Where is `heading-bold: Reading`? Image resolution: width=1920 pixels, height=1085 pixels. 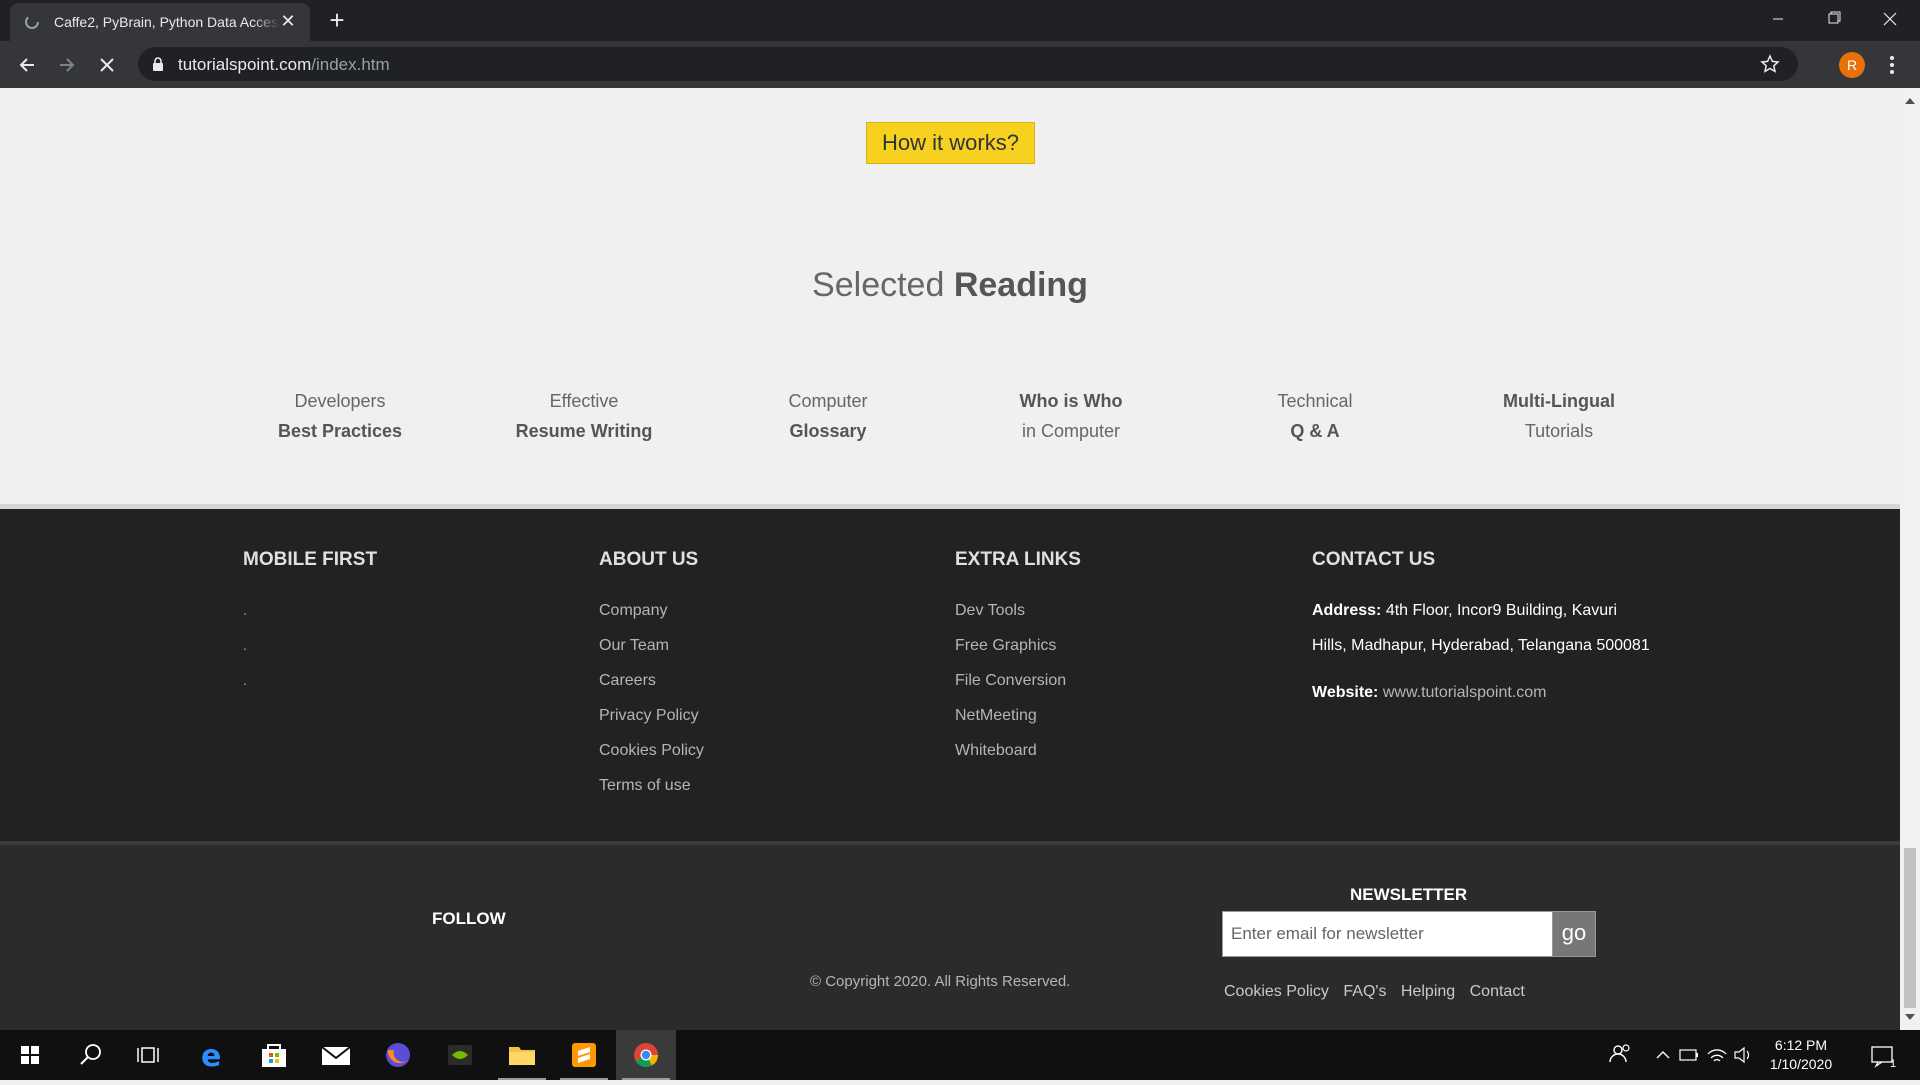
heading-bold: Reading is located at coordinates (1020, 285).